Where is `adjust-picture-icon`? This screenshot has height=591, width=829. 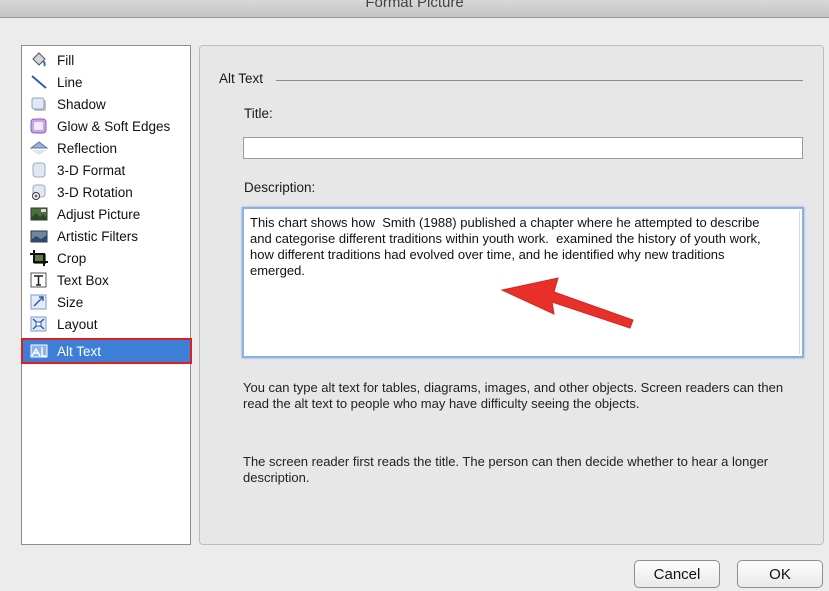
adjust-picture-icon is located at coordinates (39, 214).